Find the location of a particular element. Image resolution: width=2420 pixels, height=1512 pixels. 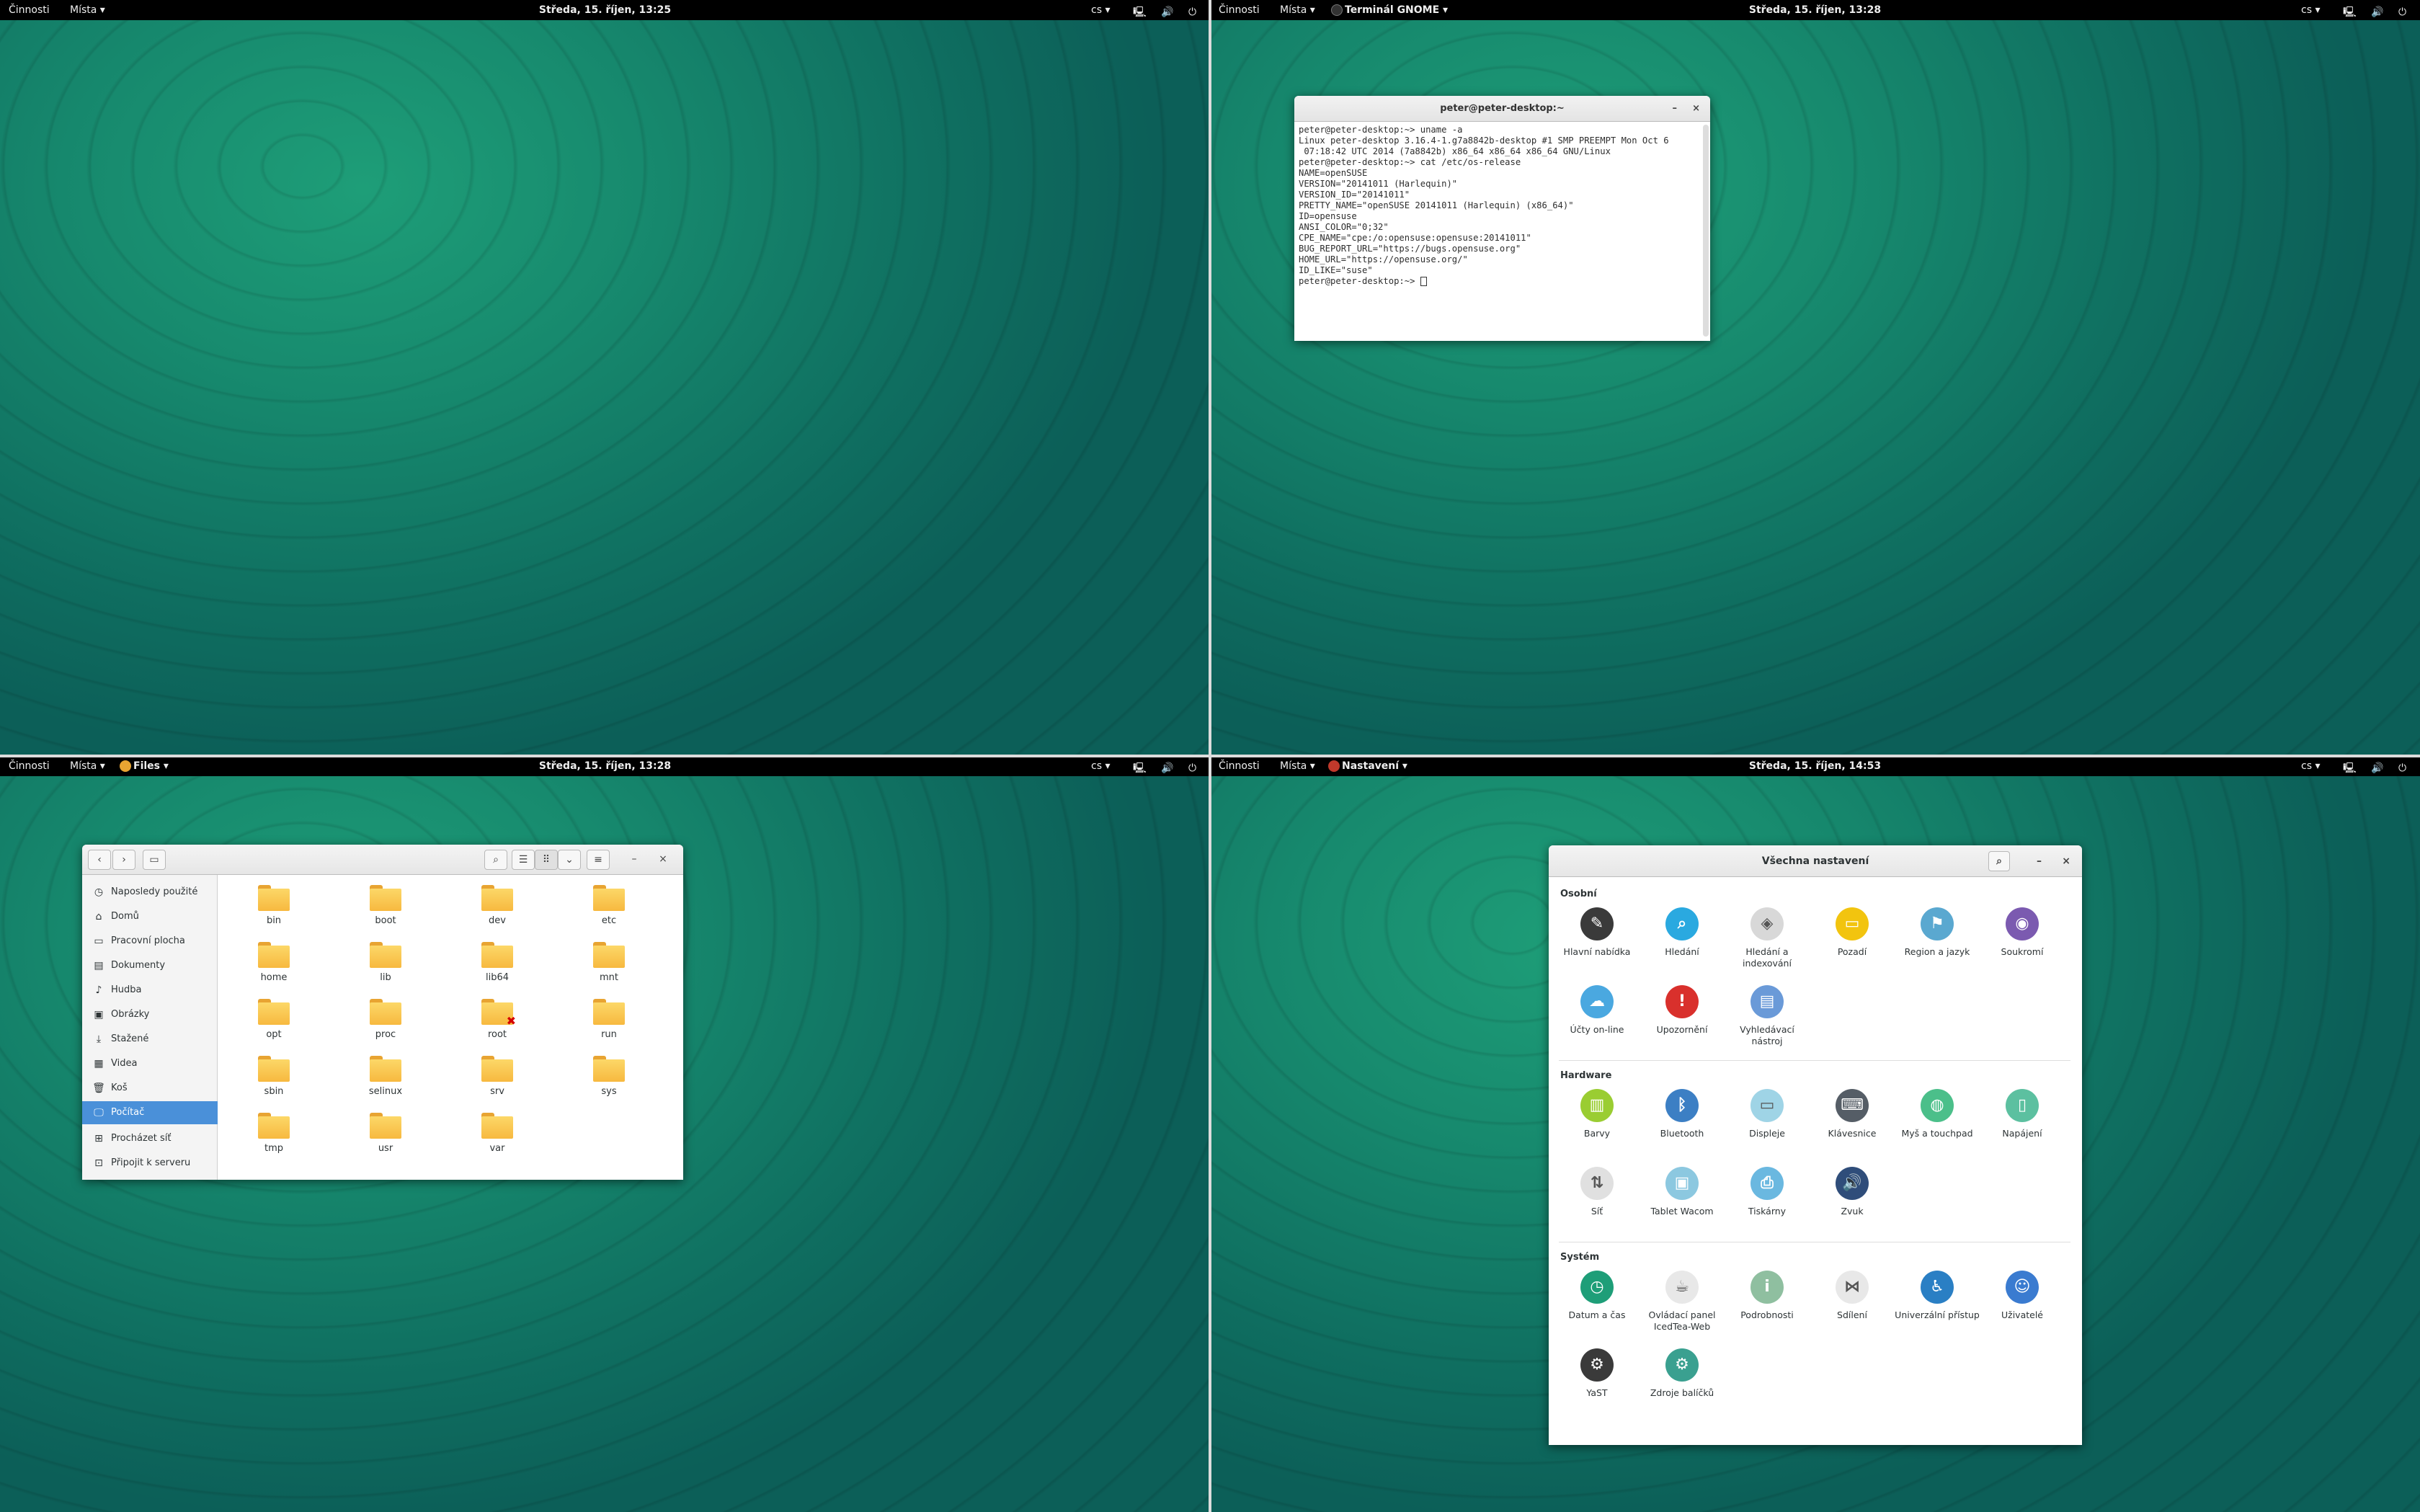

settings-panel-item: ▥ Barvy is located at coordinates (1597, 1114).